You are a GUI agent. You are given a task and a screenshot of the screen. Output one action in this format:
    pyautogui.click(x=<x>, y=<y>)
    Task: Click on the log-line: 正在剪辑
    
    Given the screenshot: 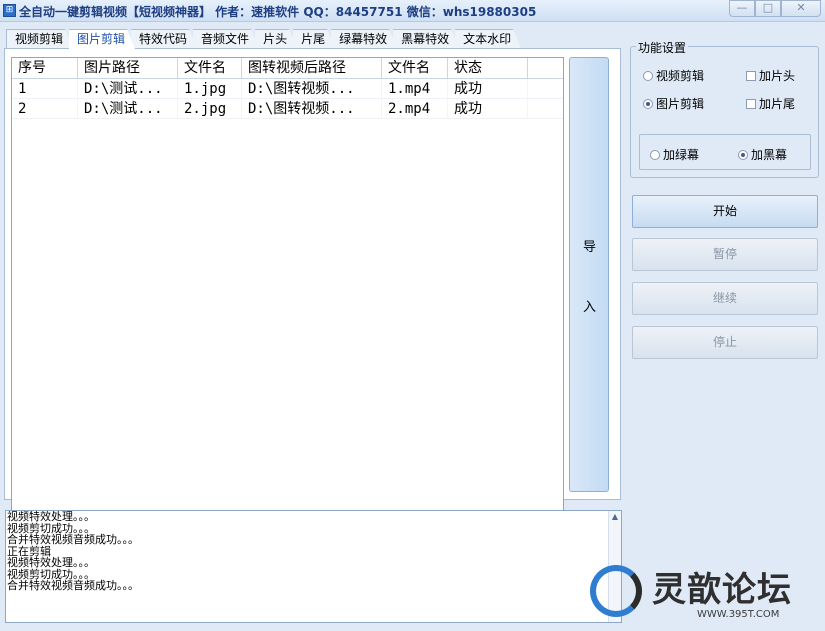 What is the action you would take?
    pyautogui.click(x=29, y=551)
    